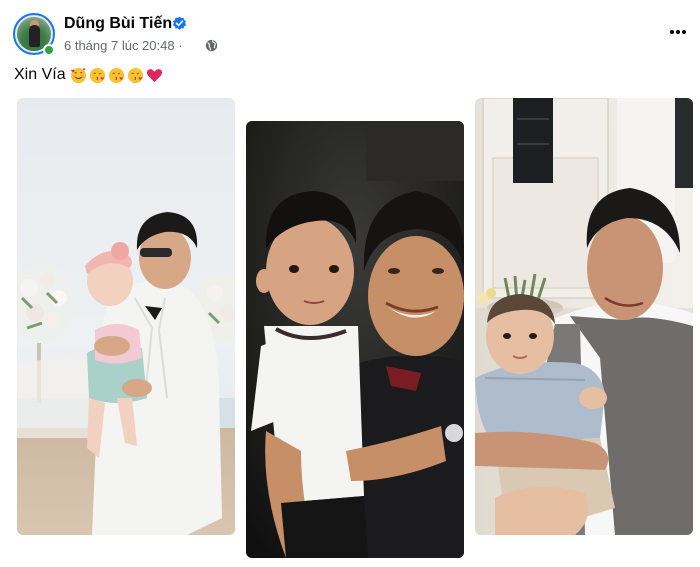  What do you see at coordinates (154, 76) in the screenshot?
I see `red-heart-icon` at bounding box center [154, 76].